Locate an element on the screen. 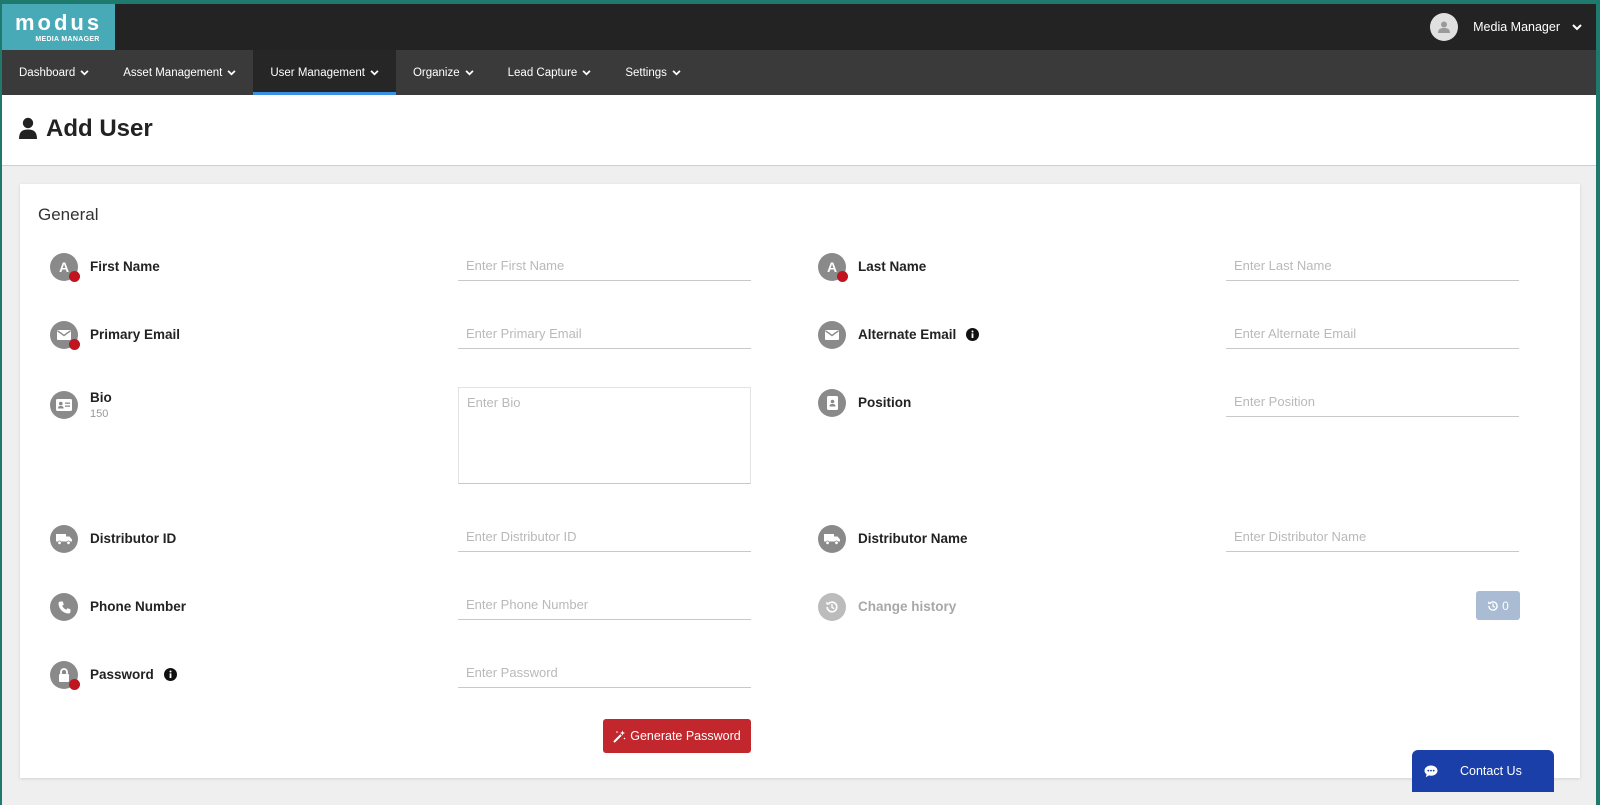 This screenshot has height=805, width=1600. position-label: Position is located at coordinates (884, 402).